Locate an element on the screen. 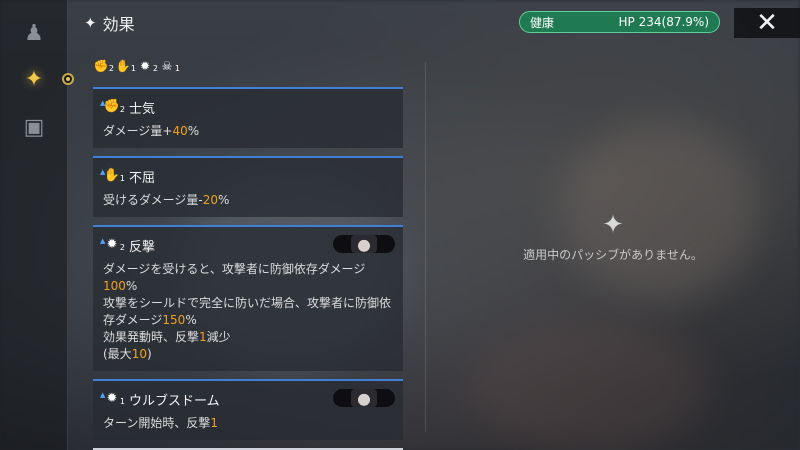 The image size is (800, 450). empty-passive-message: 適用中のパッシブがありません。 is located at coordinates (613, 255).